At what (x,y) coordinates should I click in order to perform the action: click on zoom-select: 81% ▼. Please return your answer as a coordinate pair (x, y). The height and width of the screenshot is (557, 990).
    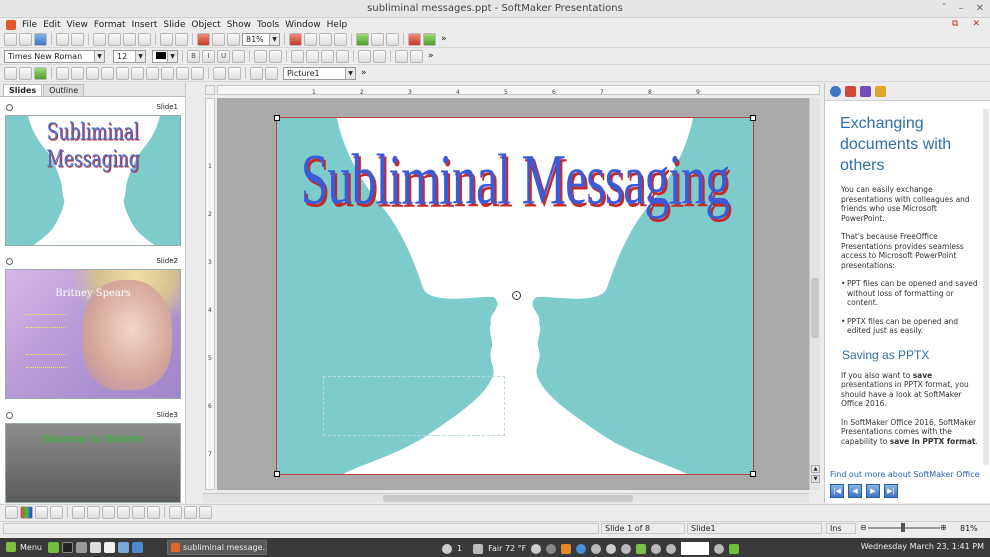
    Looking at the image, I should click on (261, 39).